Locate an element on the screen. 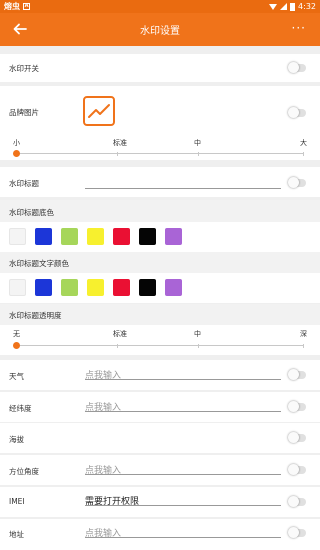 Image resolution: width=320 pixels, height=550 pixels. brand-image-picker is located at coordinates (99, 111).